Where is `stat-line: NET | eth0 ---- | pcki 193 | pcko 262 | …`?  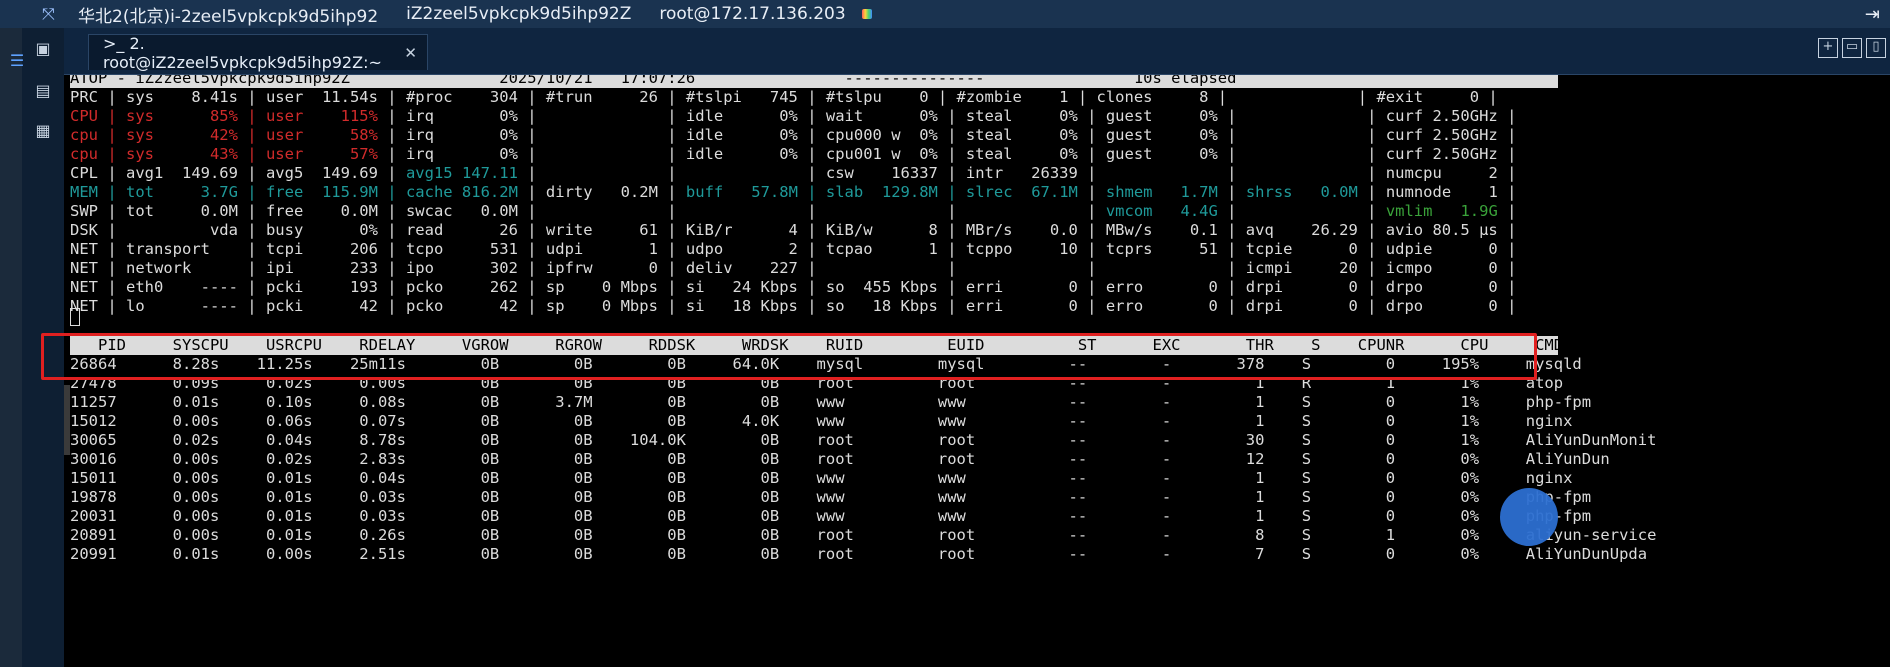
stat-line: NET | eth0 ---- | pcki 193 | pcko 262 | … is located at coordinates (793, 287).